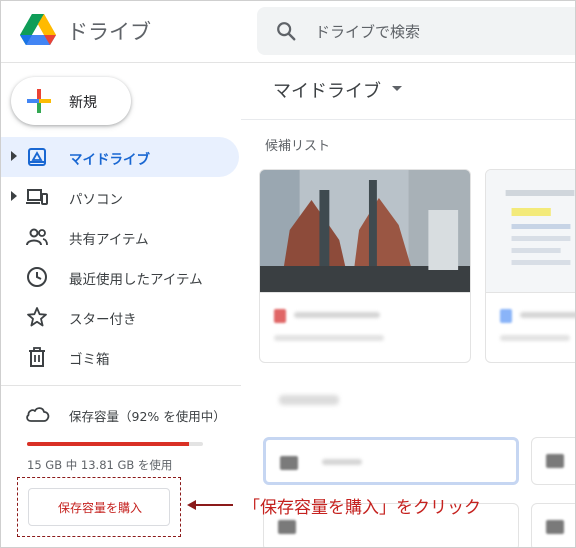 This screenshot has height=548, width=576. I want to click on file-thumbnail-image, so click(365, 231).